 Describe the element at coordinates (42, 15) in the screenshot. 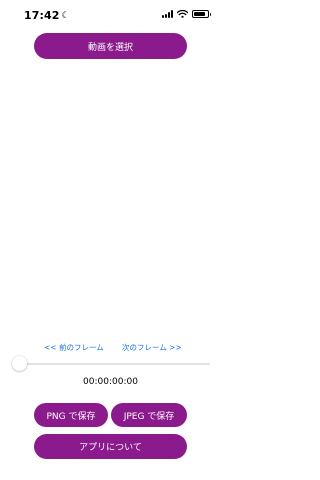

I see `status-time-text: 17:42` at that location.